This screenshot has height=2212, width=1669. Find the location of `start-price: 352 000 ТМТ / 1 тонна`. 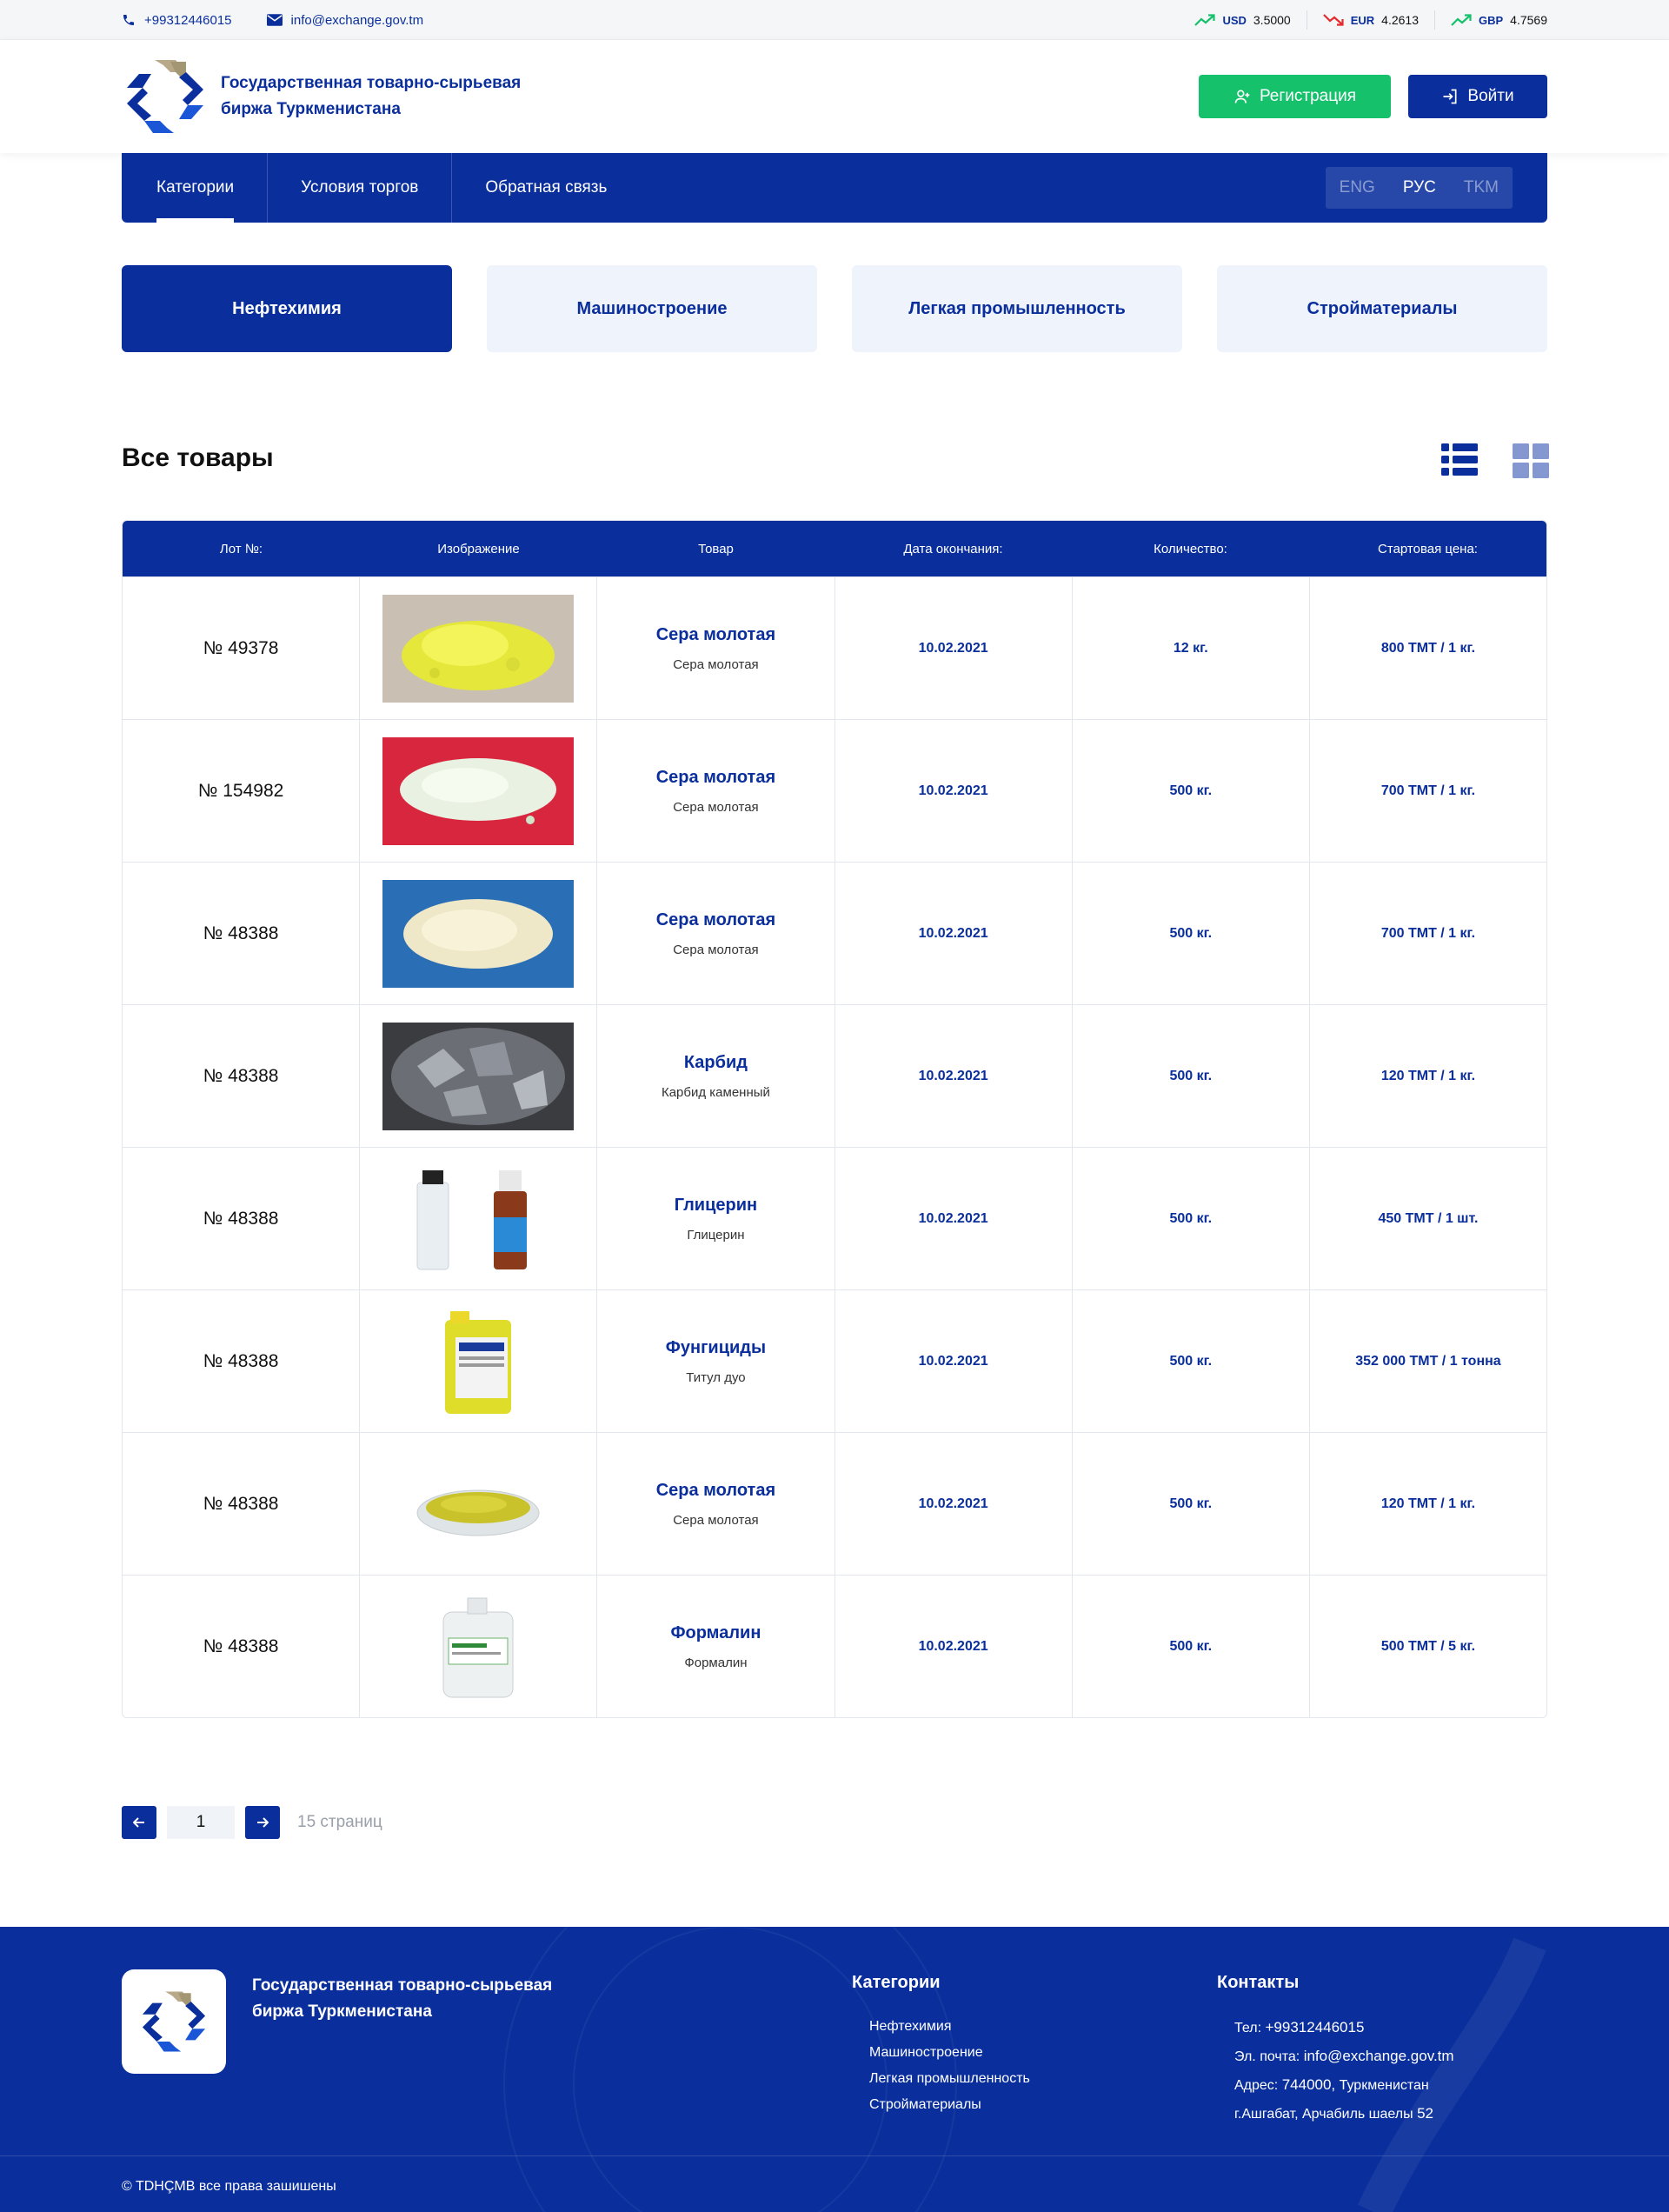

start-price: 352 000 ТМТ / 1 тонна is located at coordinates (1428, 1361).